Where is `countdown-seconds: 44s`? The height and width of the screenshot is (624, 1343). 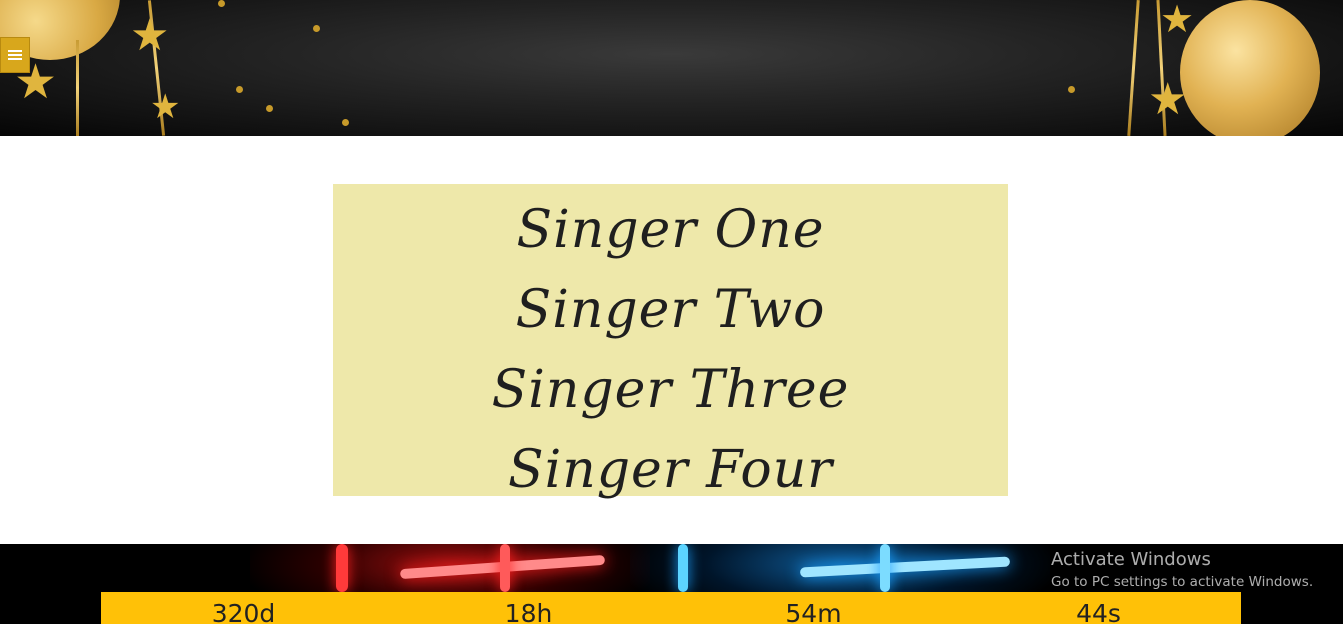
countdown-seconds: 44s is located at coordinates (1098, 611).